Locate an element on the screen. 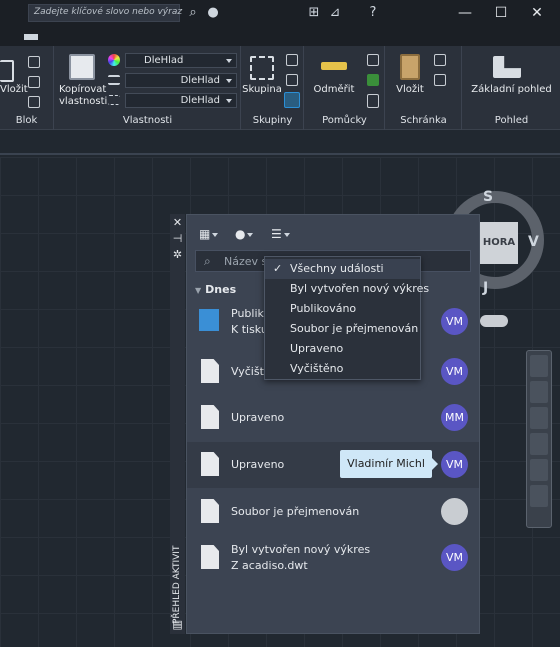 This screenshot has height=647, width=560. search-placeholder: Zadejte klíčové slovo nebo výraz is located at coordinates (108, 12).